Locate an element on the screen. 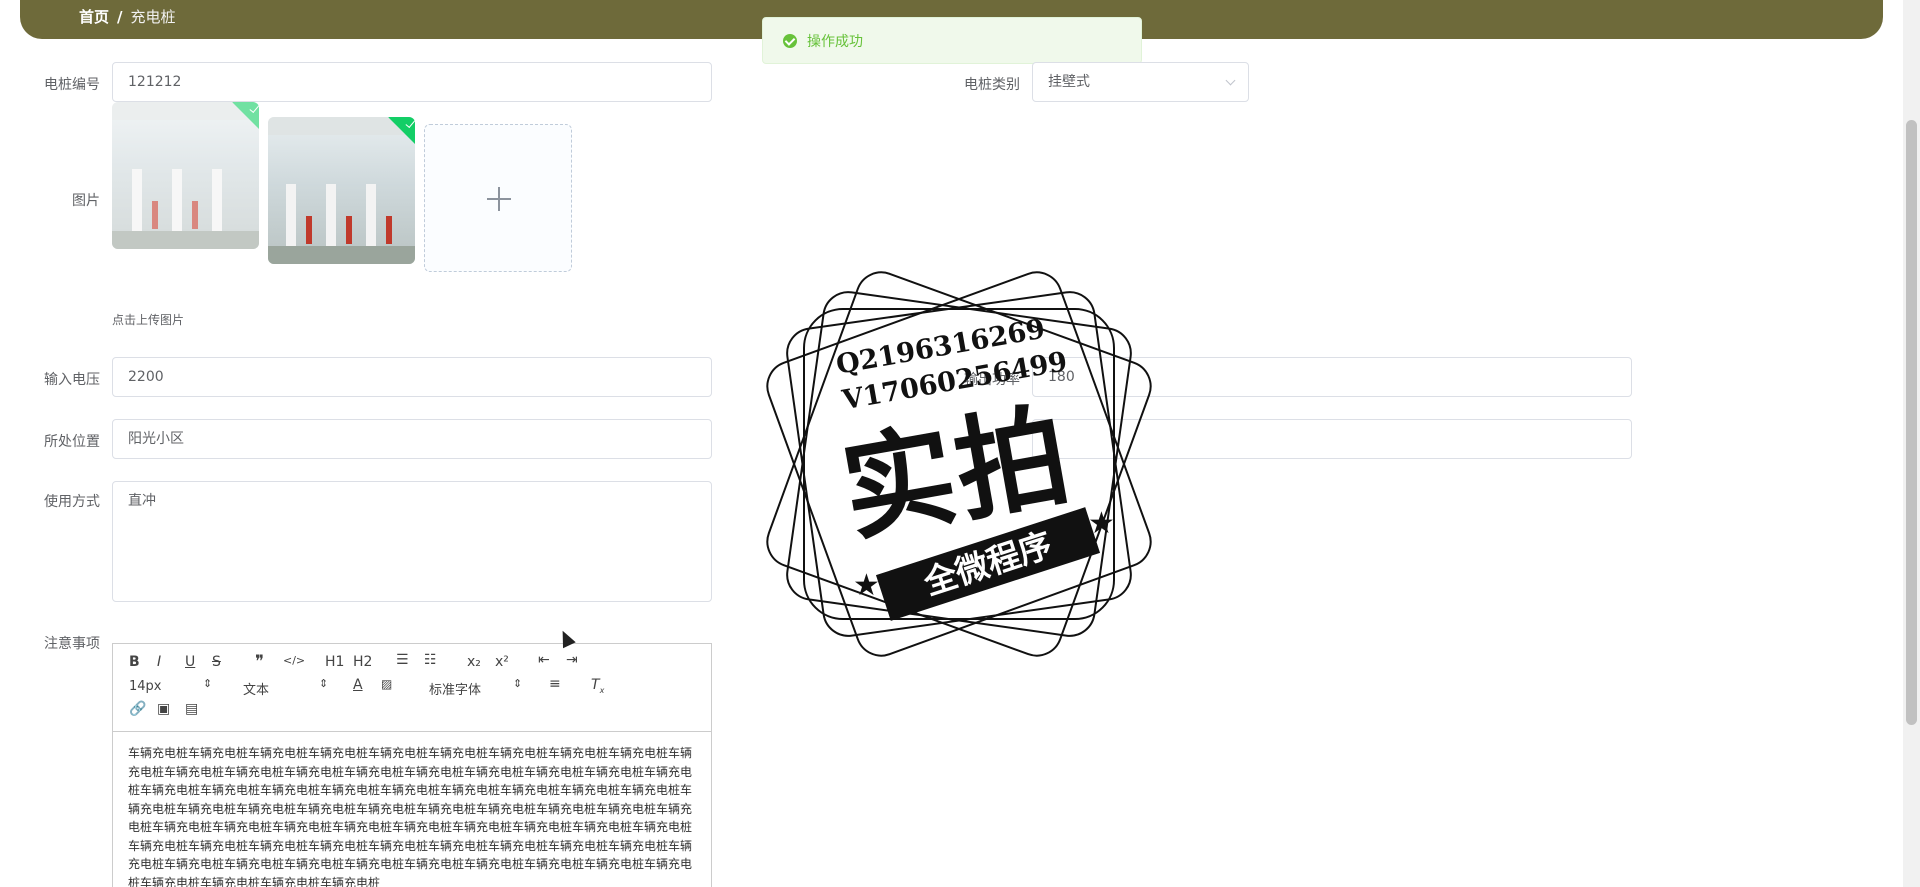  video-icon: ▤ is located at coordinates (191, 709).